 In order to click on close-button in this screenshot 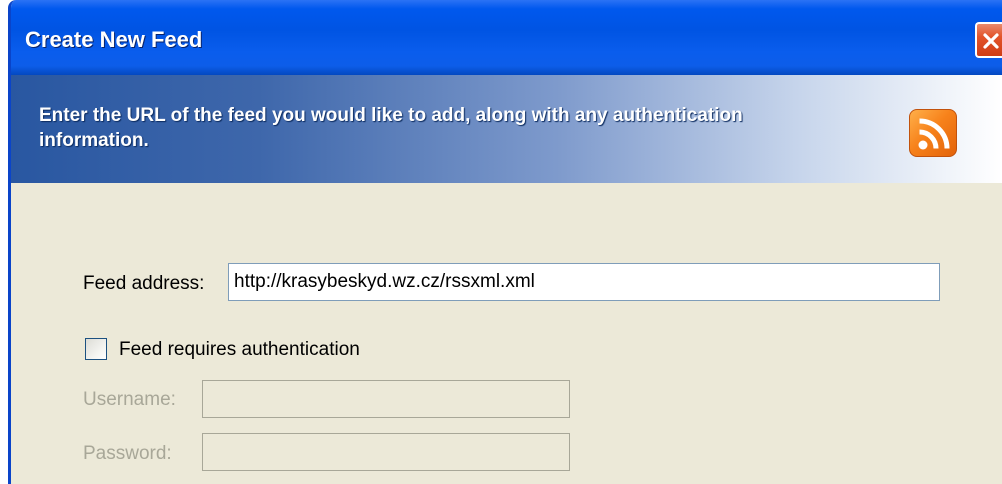, I will do `click(988, 40)`.